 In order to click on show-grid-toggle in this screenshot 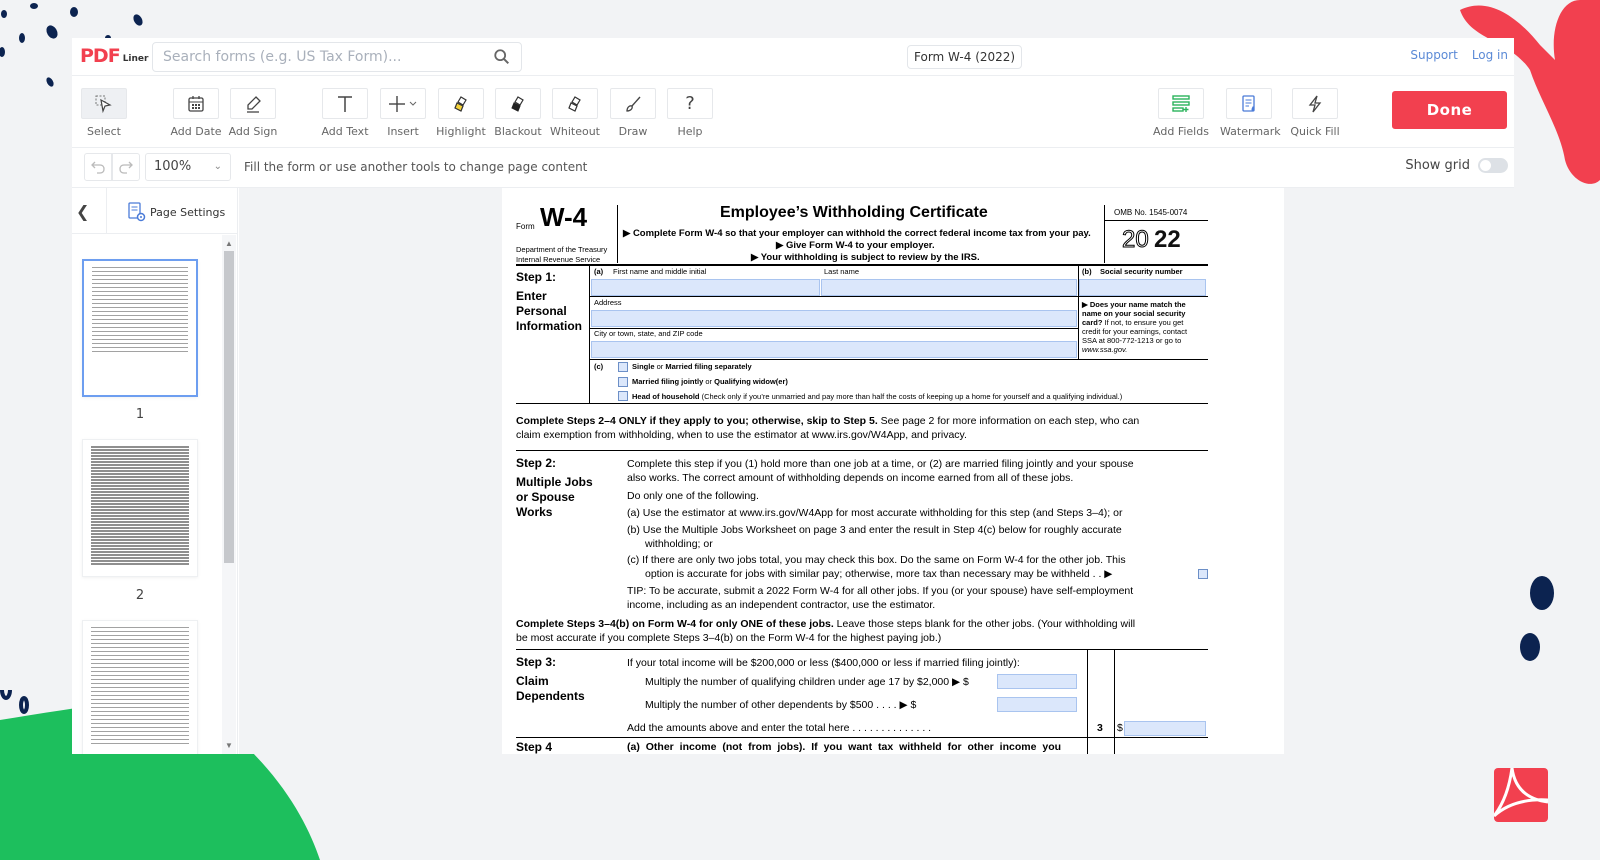, I will do `click(1493, 165)`.